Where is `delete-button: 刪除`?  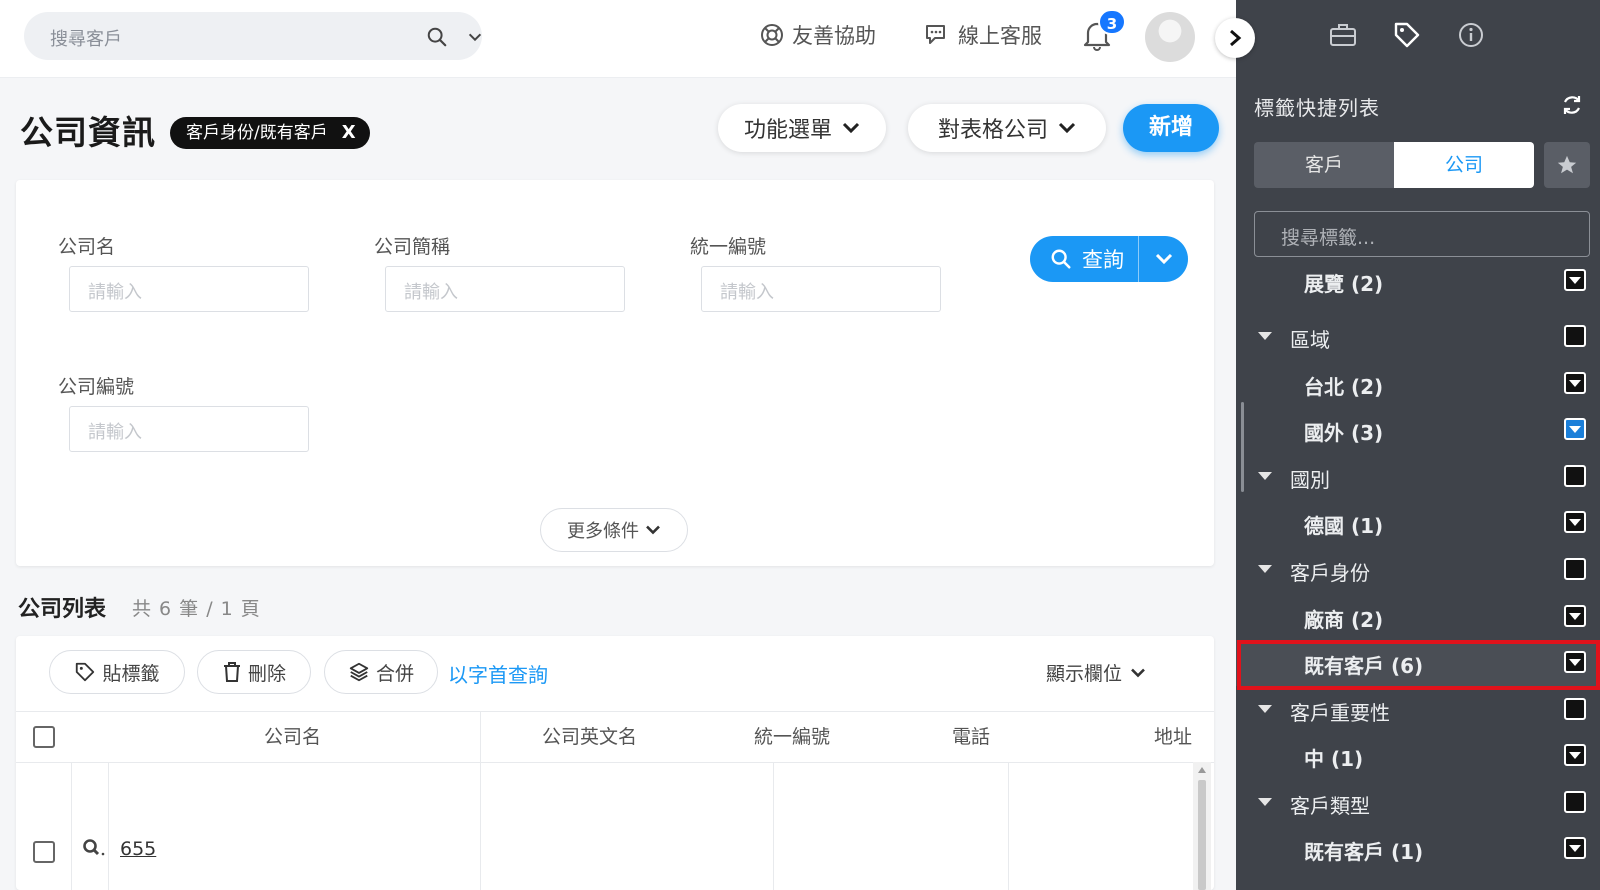
delete-button: 刪除 is located at coordinates (254, 672).